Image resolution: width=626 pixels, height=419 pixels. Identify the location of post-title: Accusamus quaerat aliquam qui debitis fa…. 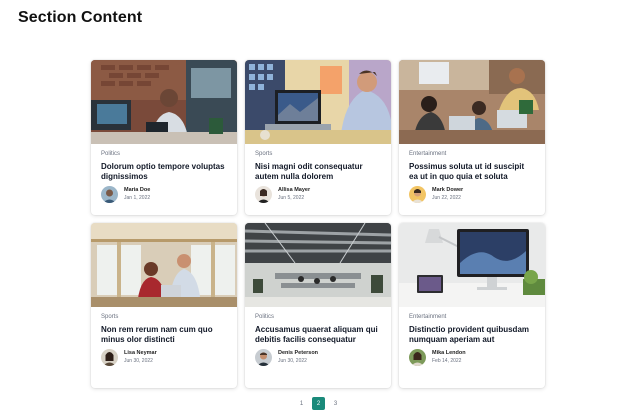
(318, 334).